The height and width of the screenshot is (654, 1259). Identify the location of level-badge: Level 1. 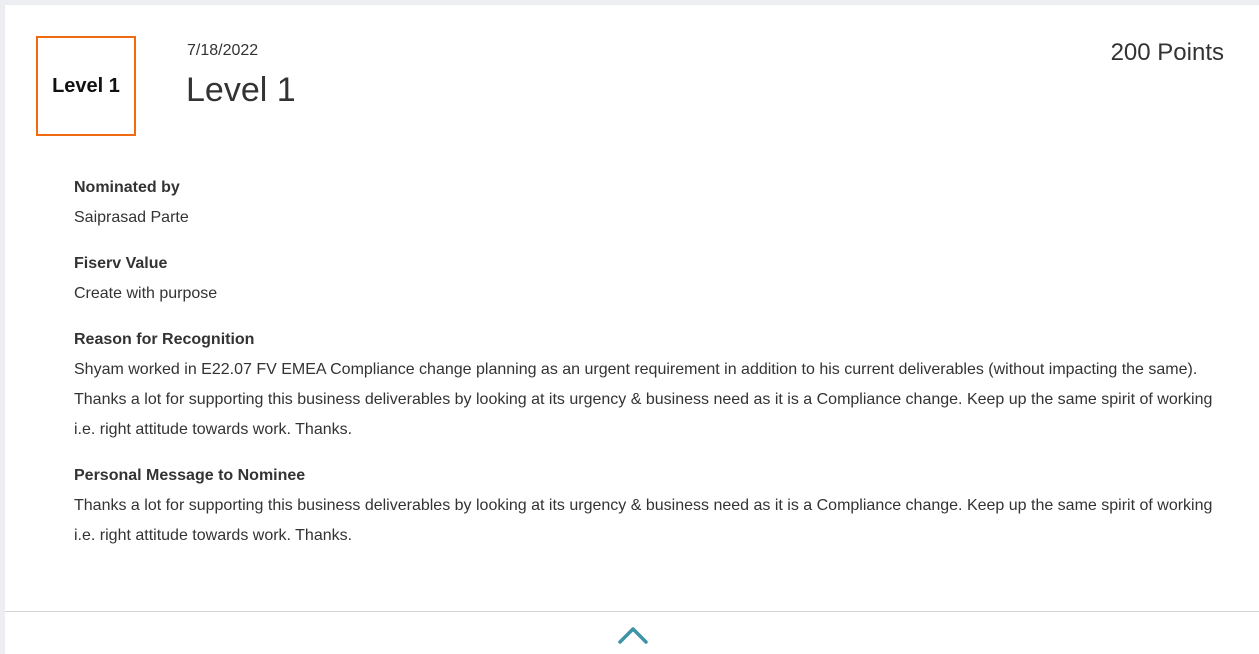
(86, 86).